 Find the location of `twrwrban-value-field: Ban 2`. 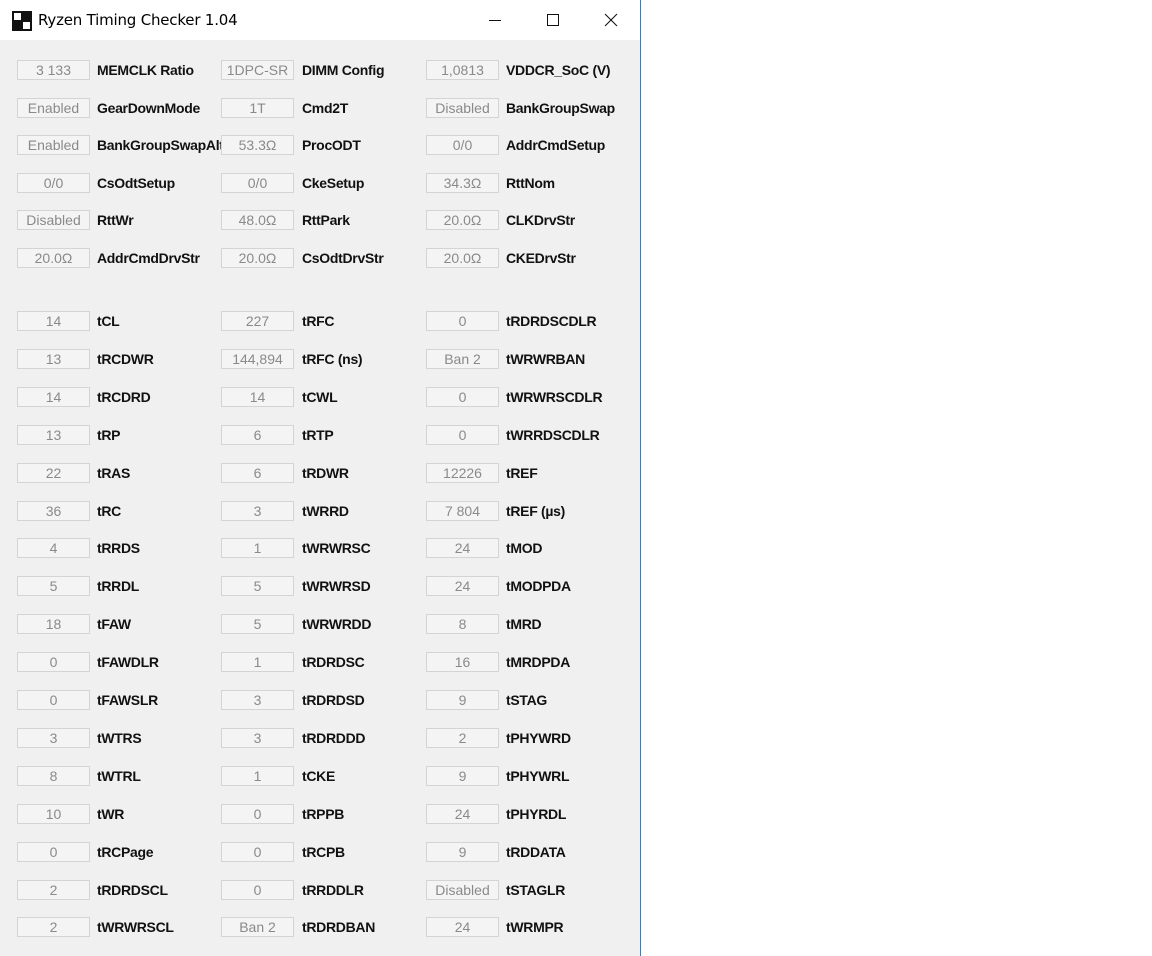

twrwrban-value-field: Ban 2 is located at coordinates (462, 358).